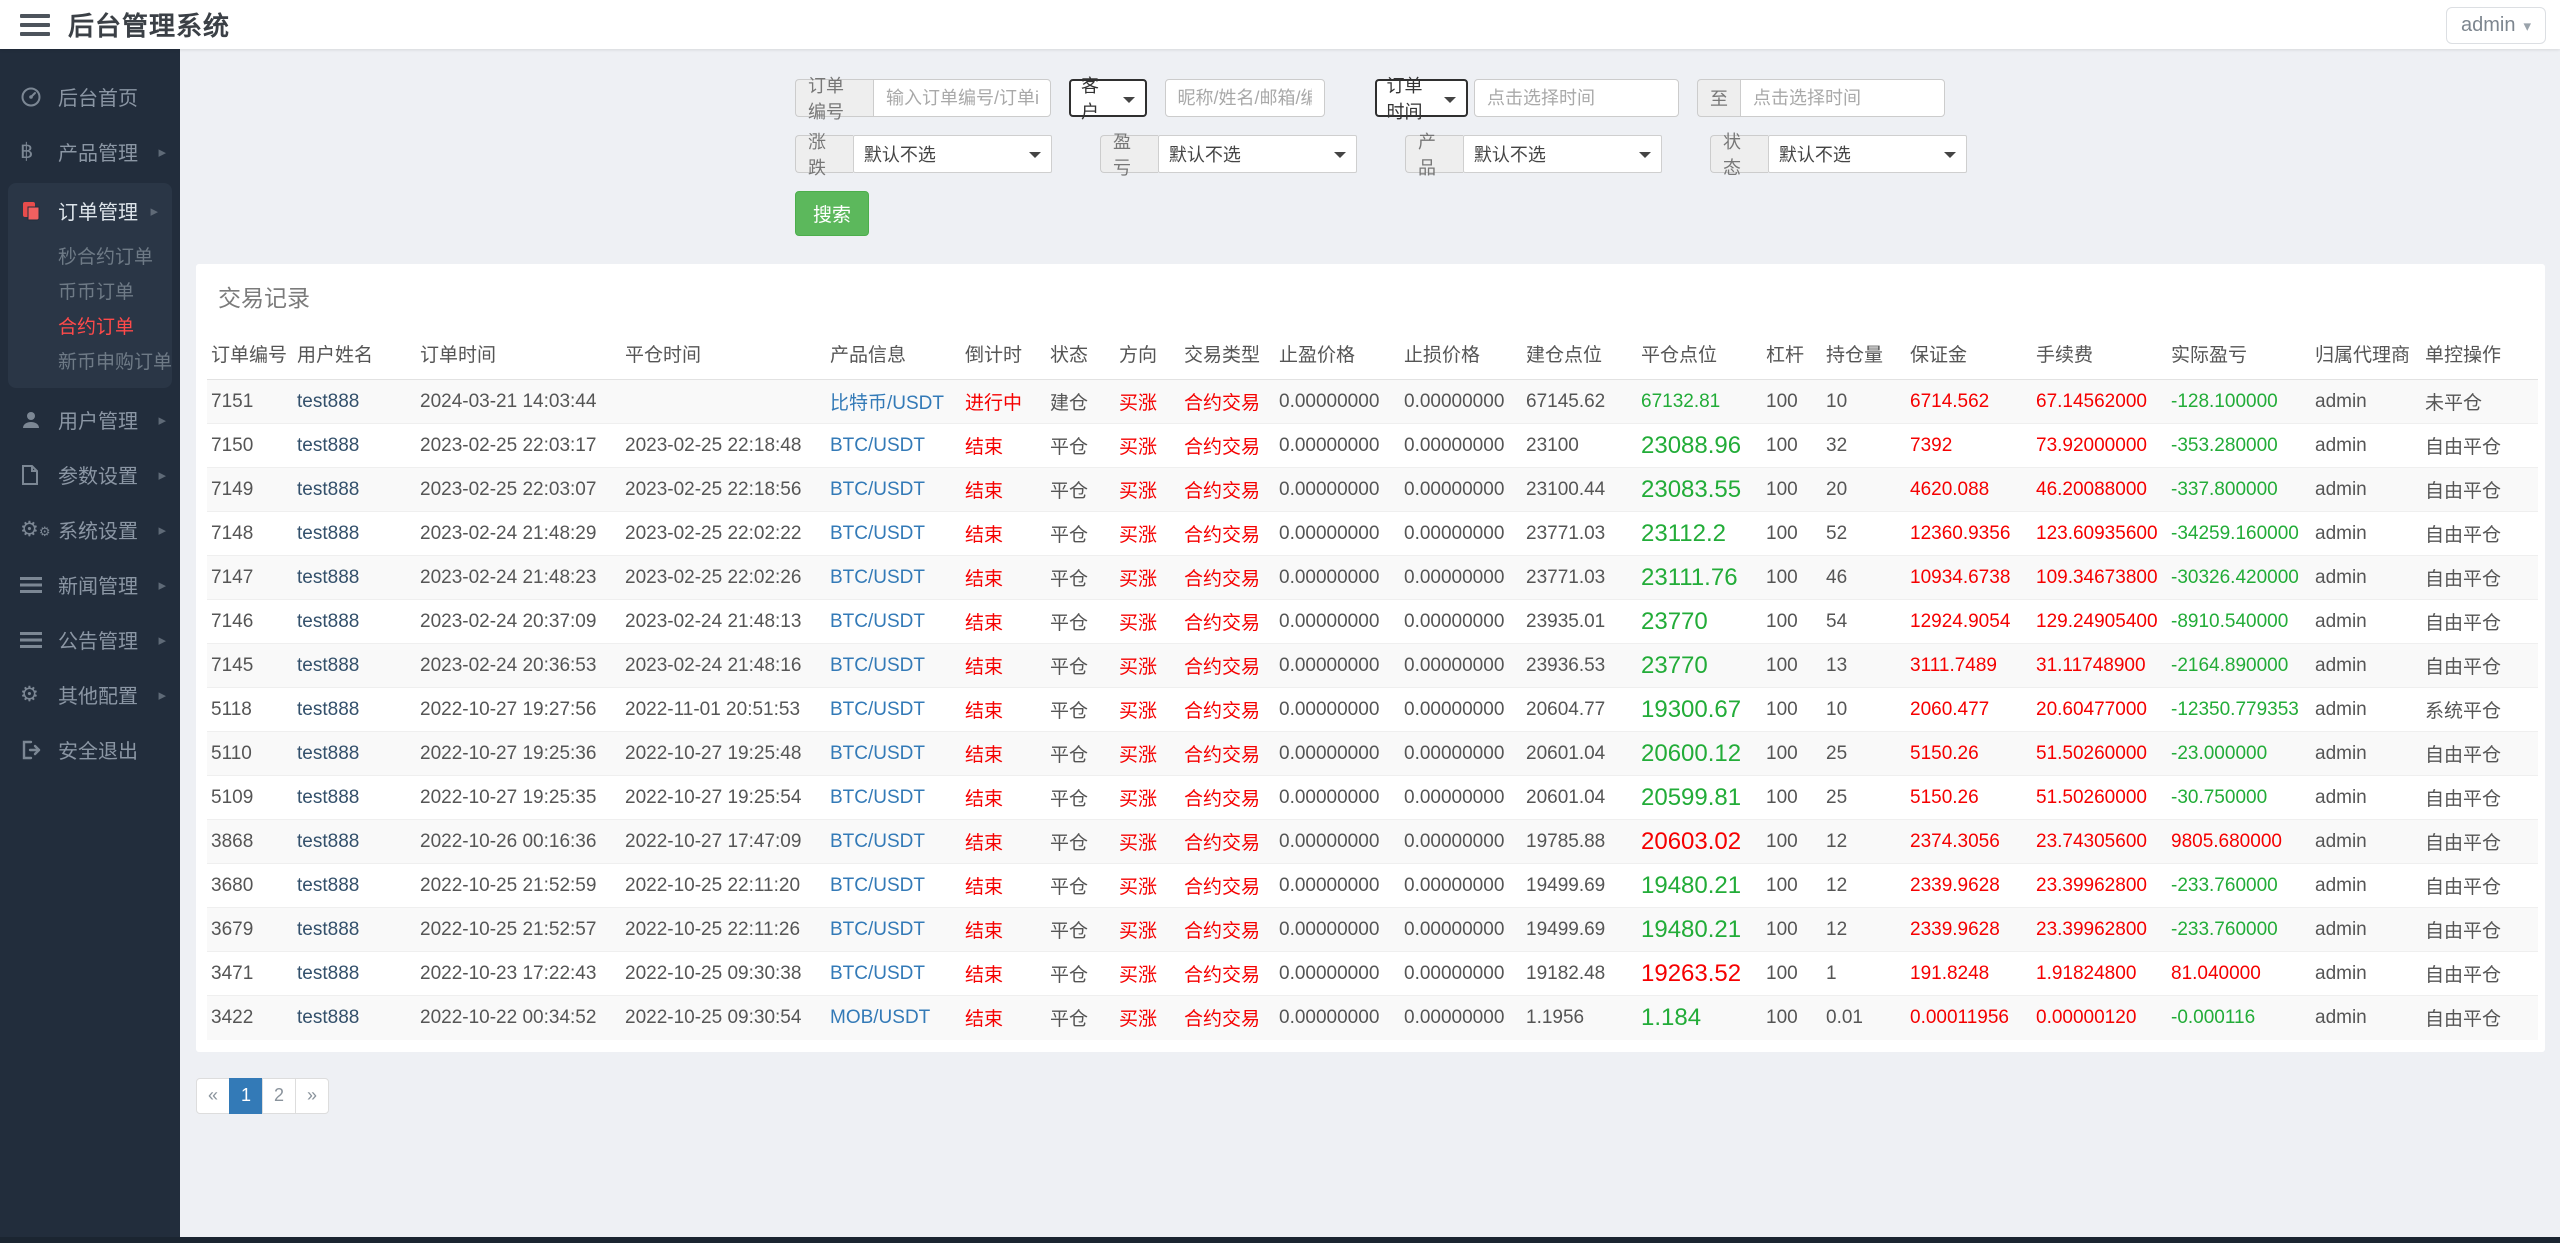  What do you see at coordinates (887, 403) in the screenshot?
I see `cell-product: 比特币/USDT` at bounding box center [887, 403].